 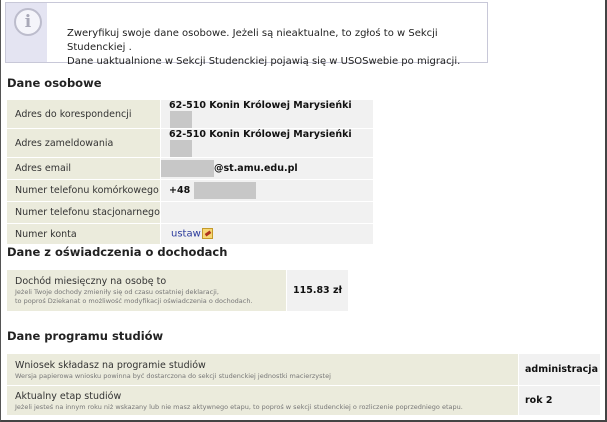 I want to click on row-label: Numer telefonu komórkowego, so click(x=84, y=191).